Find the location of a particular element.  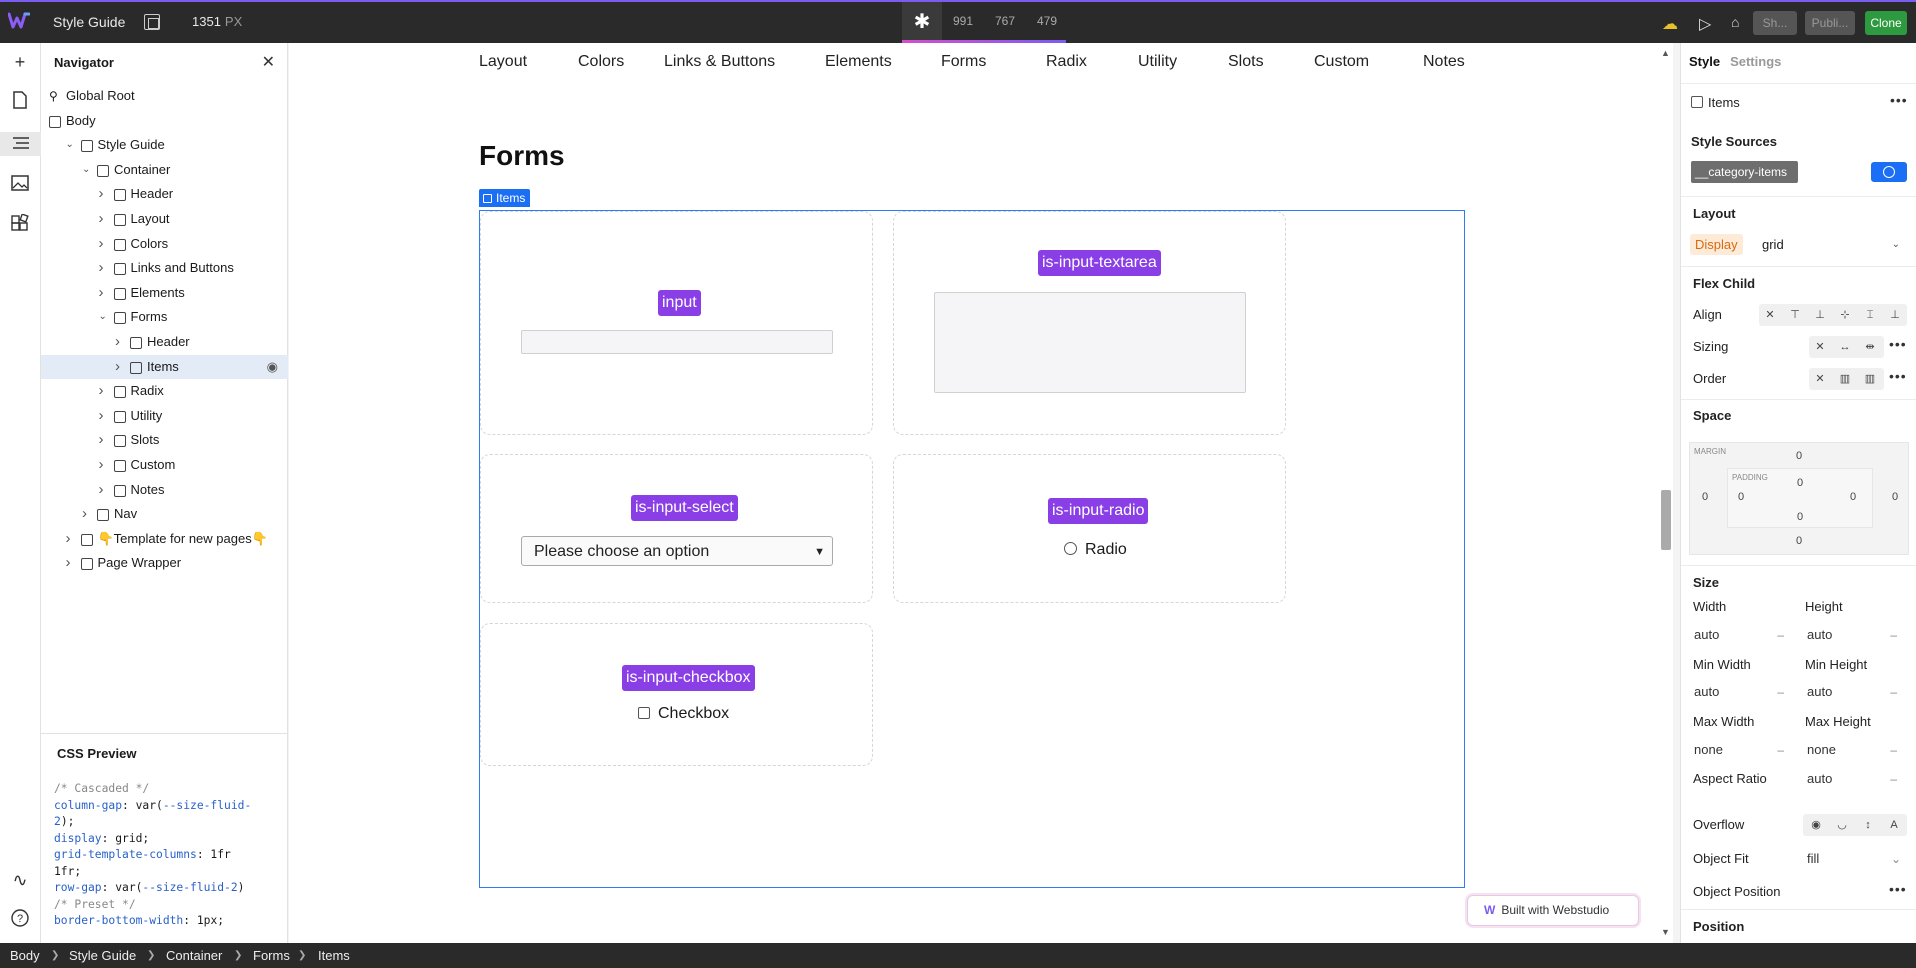

tree-item: › Notes is located at coordinates (164, 490).